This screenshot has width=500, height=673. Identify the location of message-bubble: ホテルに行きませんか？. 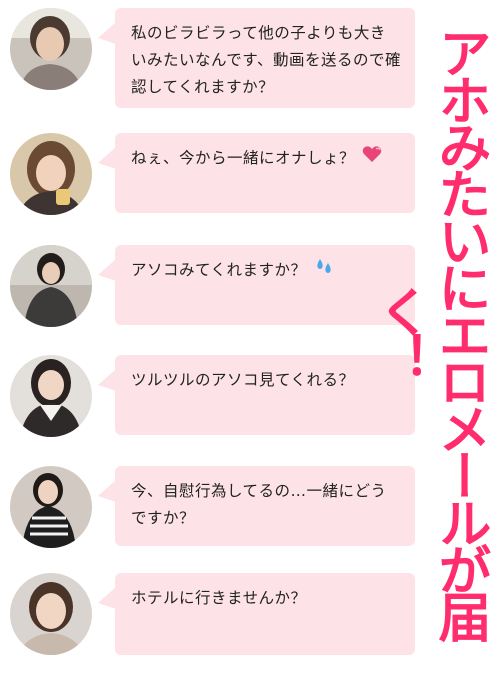
(256, 614).